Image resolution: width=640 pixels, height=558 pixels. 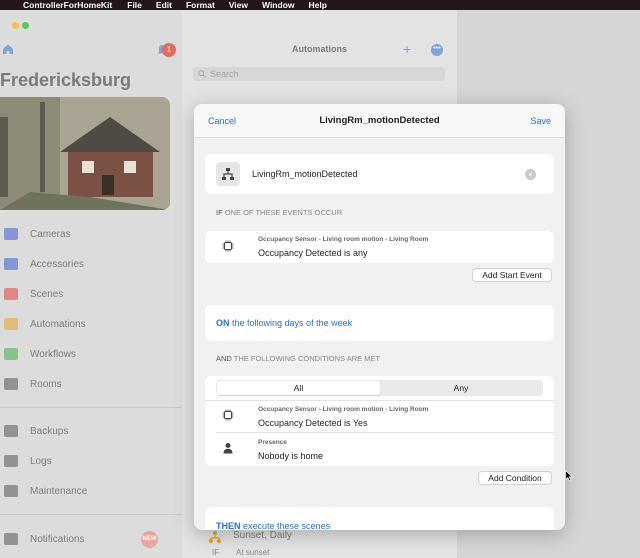 What do you see at coordinates (313, 423) in the screenshot?
I see `condition-title: Occupancy Detected is Yes` at bounding box center [313, 423].